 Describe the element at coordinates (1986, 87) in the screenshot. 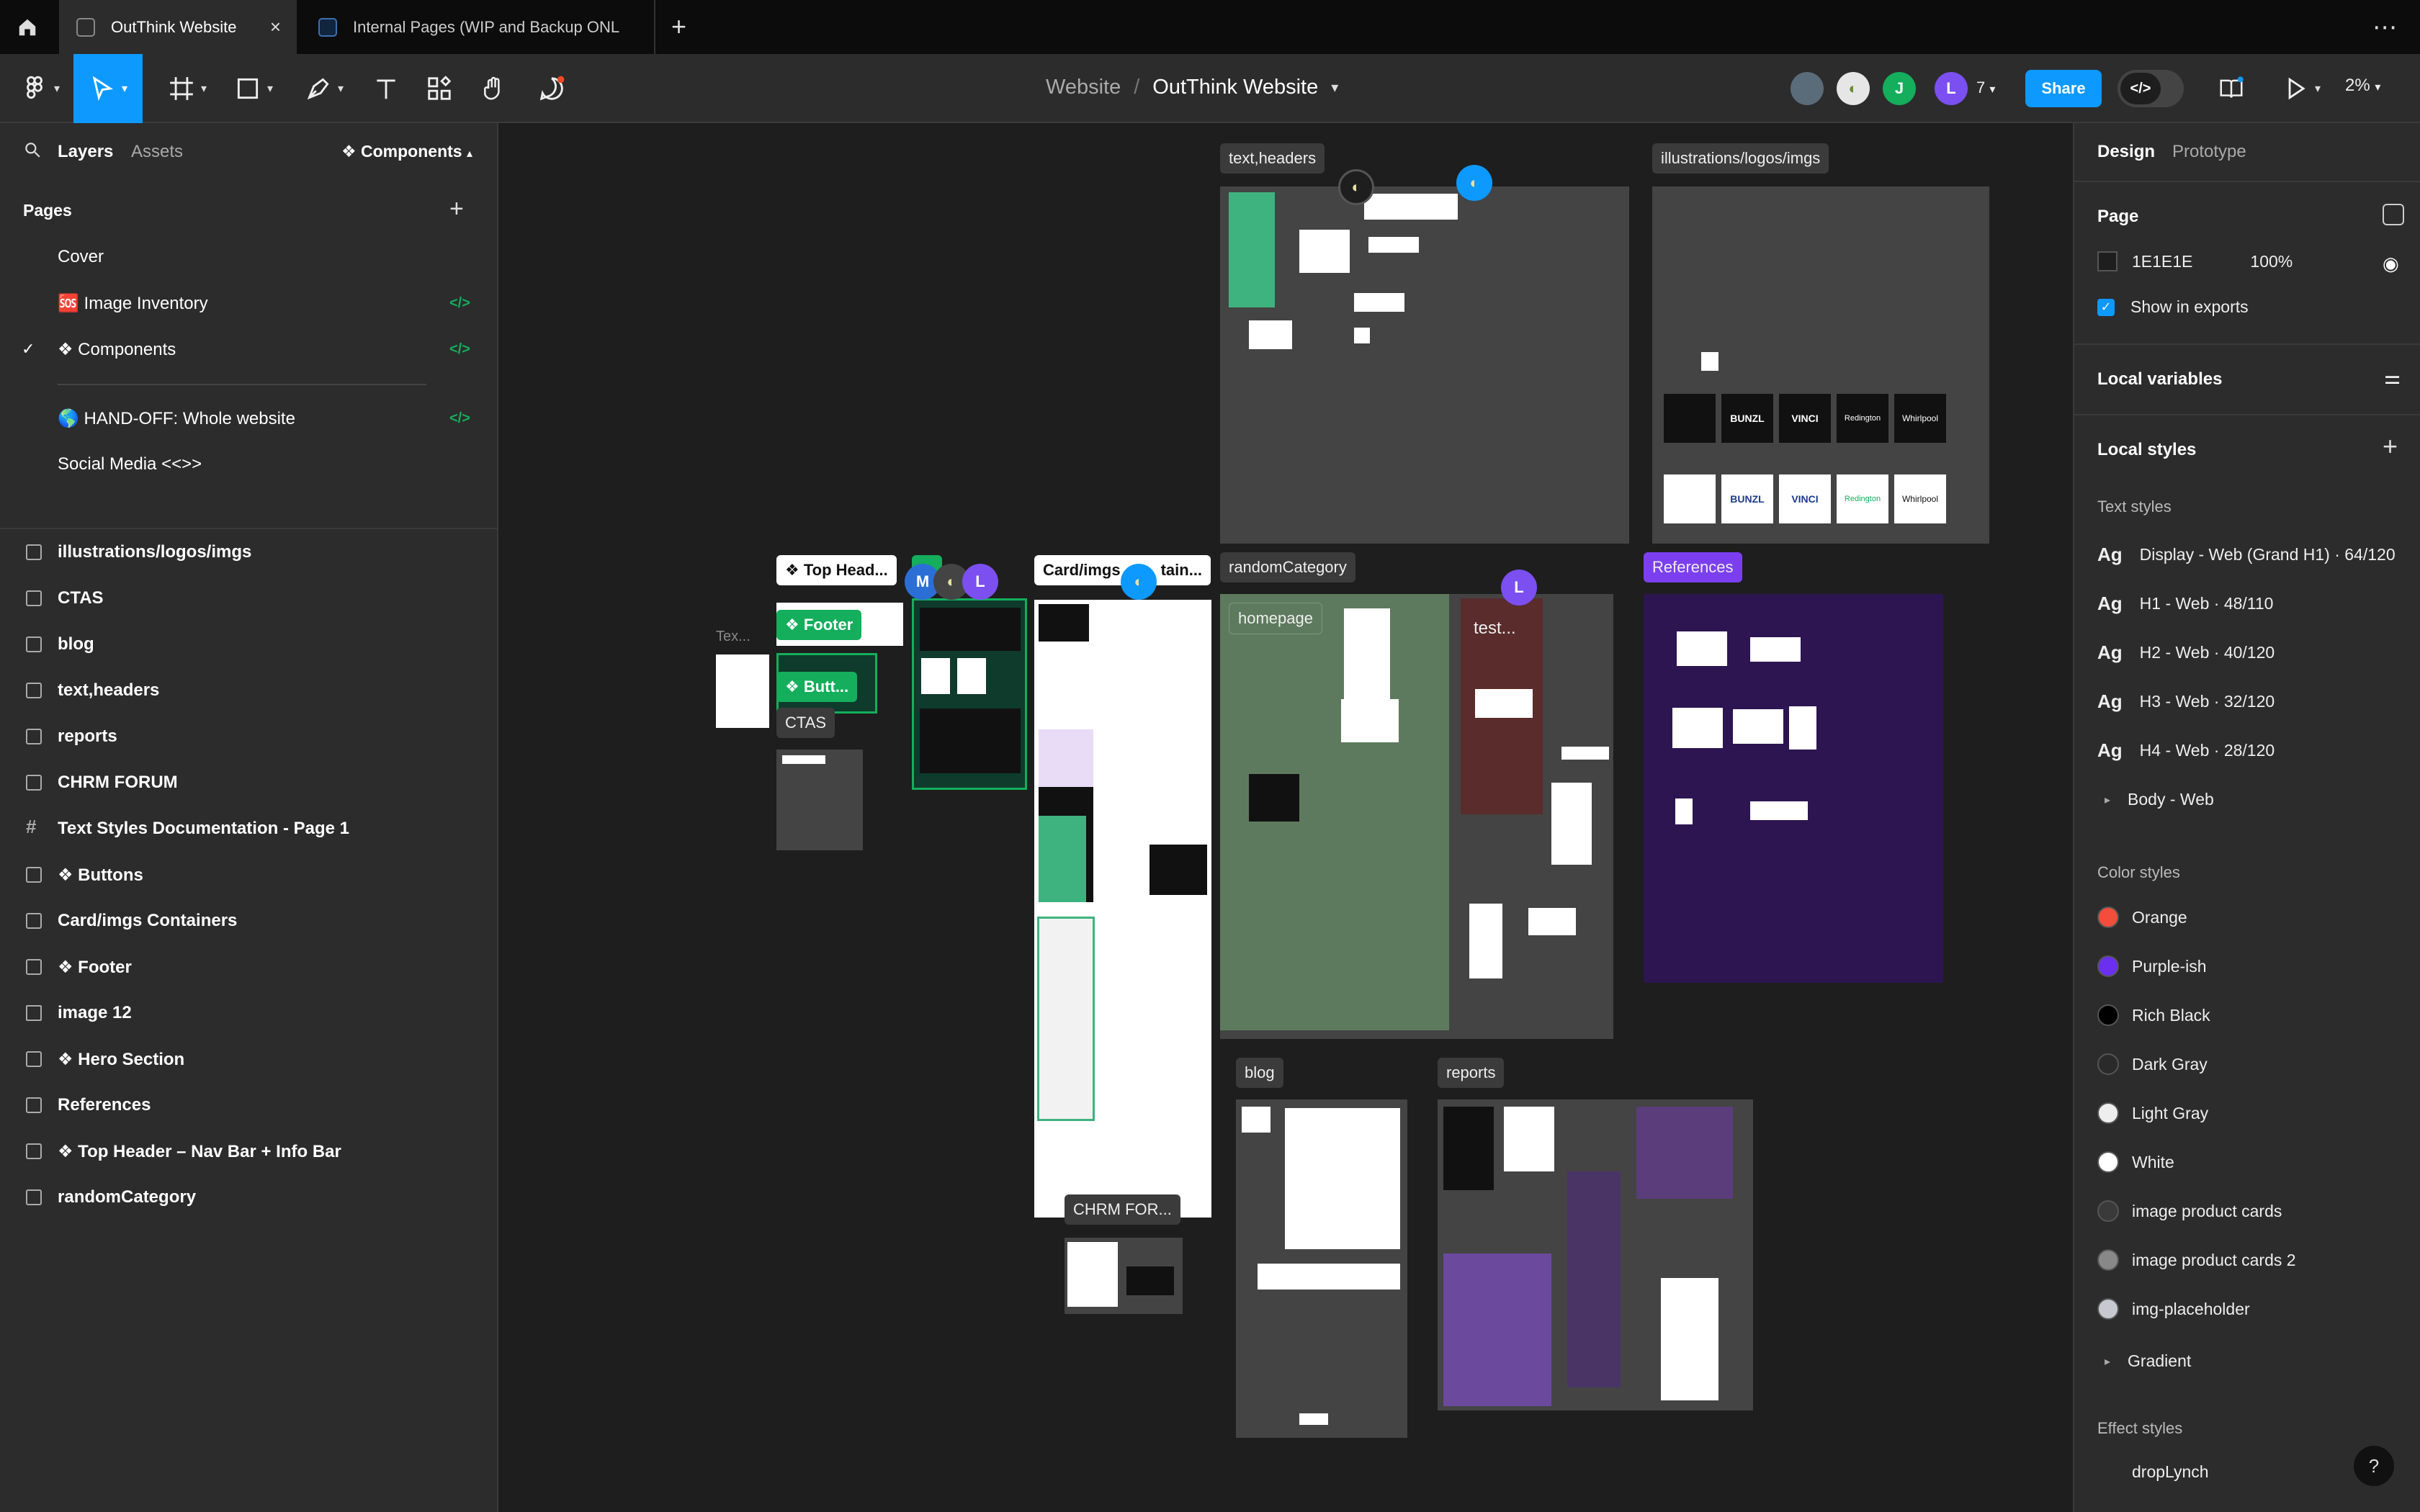

I see `collaborator-count: 7 ▾` at that location.